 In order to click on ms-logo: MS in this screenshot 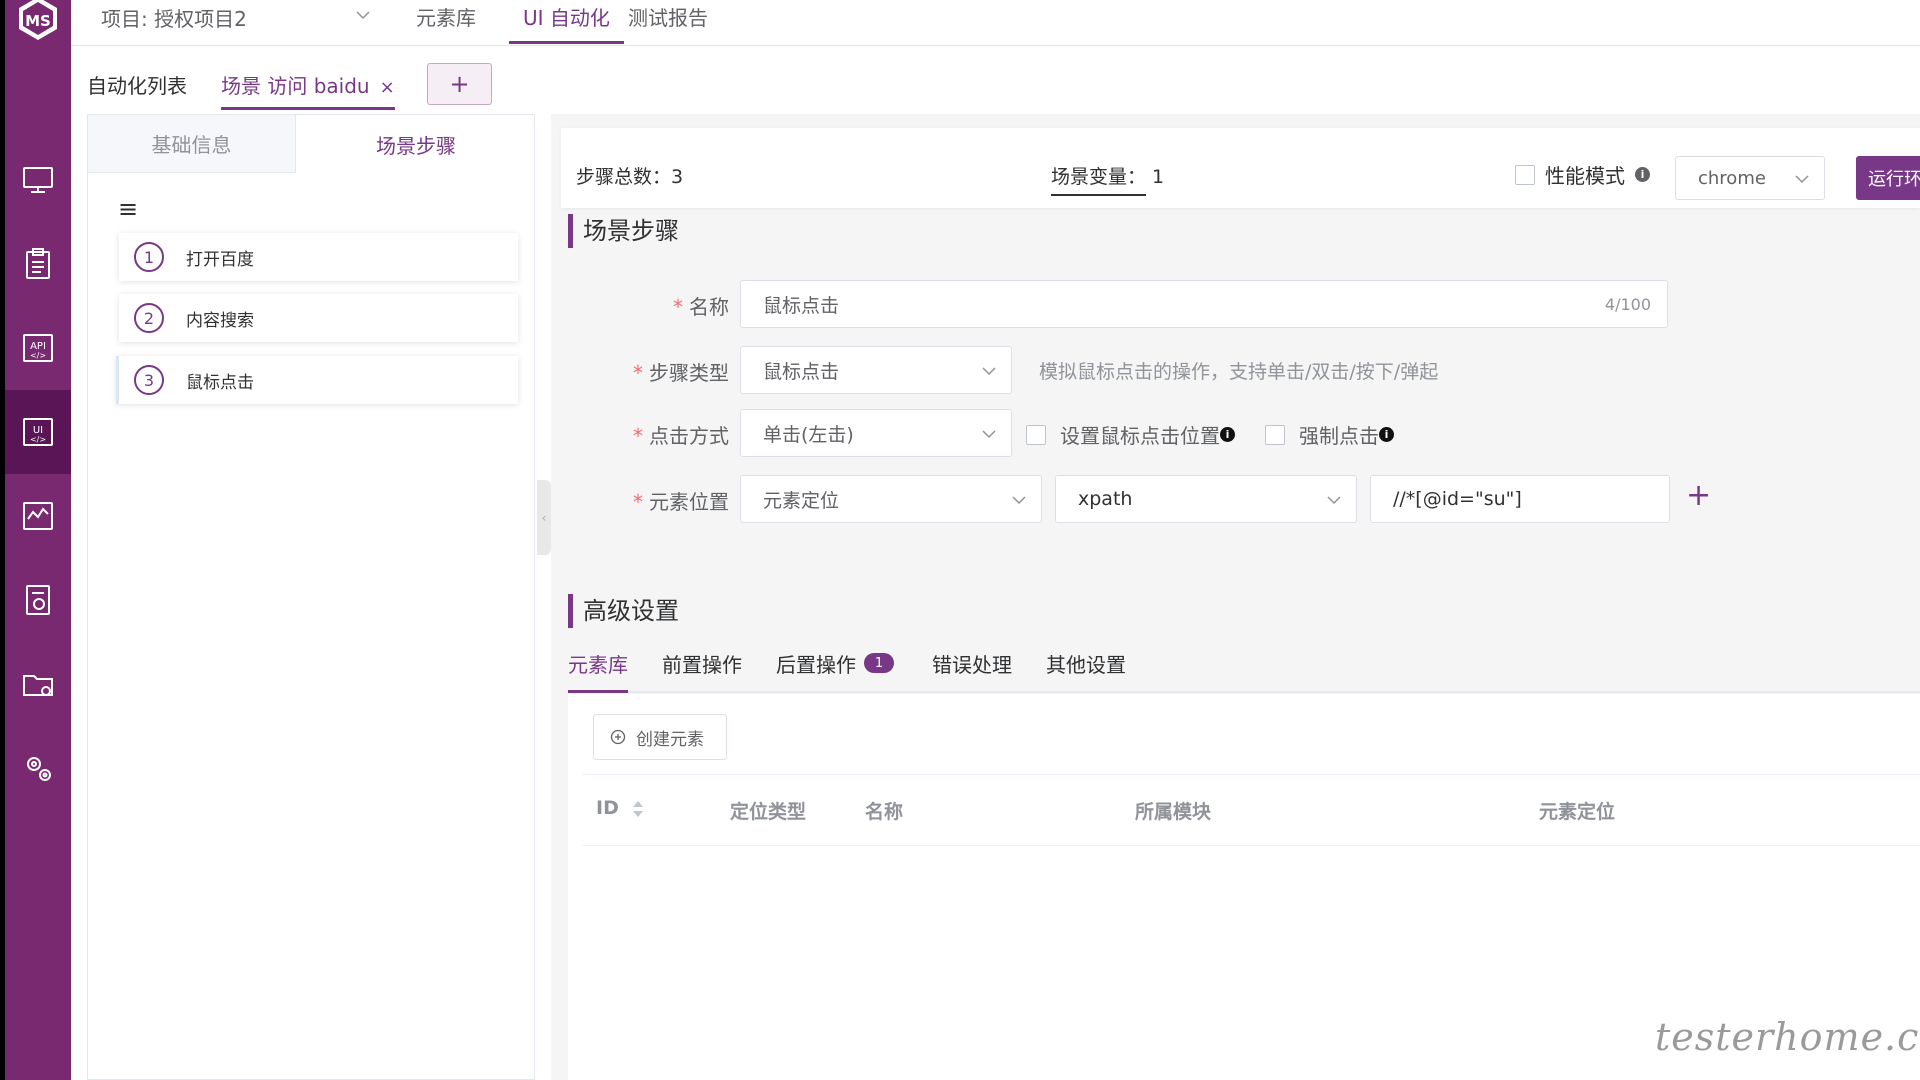, I will do `click(38, 21)`.